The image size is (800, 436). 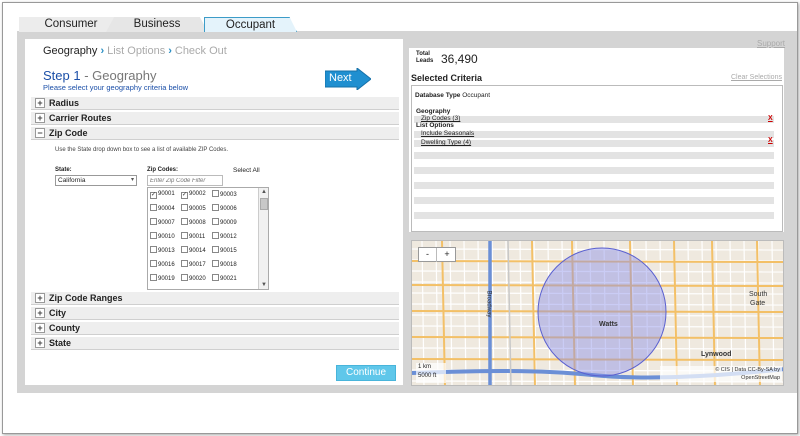 What do you see at coordinates (165, 279) in the screenshot?
I see `zip-checkbox-item: 90019` at bounding box center [165, 279].